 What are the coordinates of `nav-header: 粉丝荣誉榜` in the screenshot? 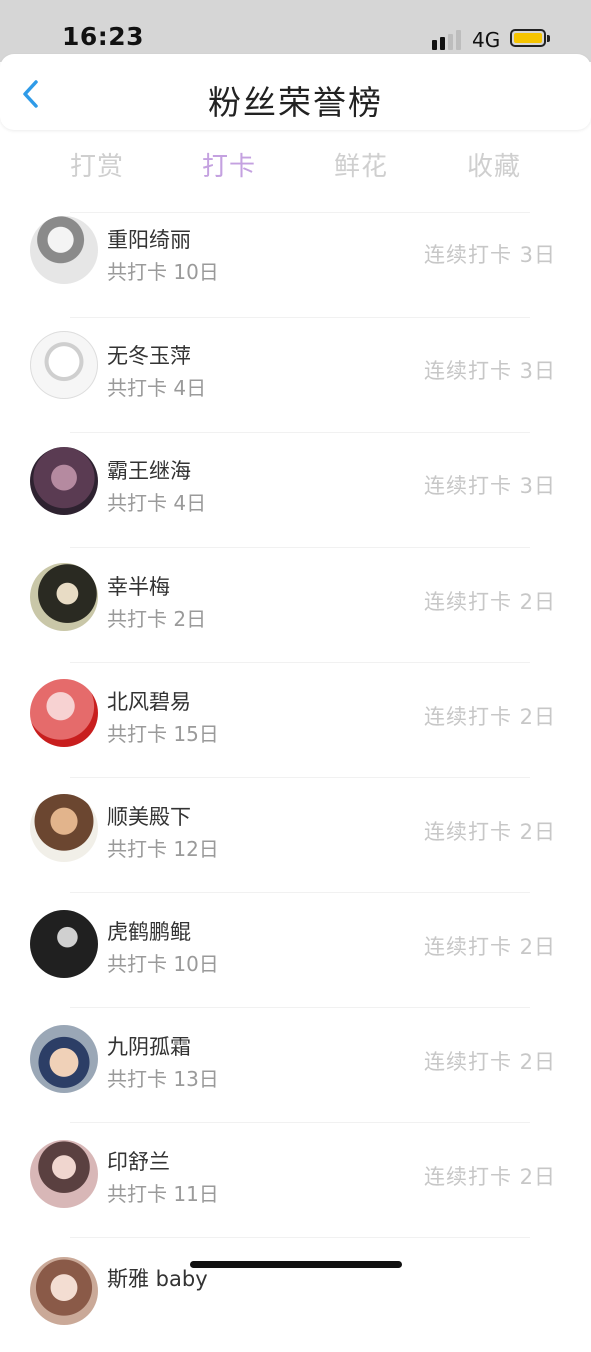 It's located at (295, 92).